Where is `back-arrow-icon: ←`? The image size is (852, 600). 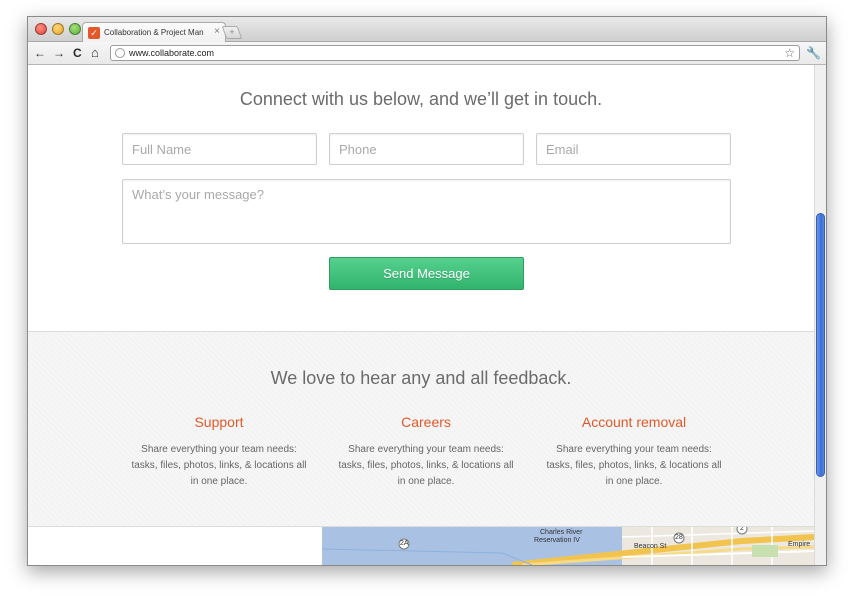
back-arrow-icon: ← is located at coordinates (40, 53).